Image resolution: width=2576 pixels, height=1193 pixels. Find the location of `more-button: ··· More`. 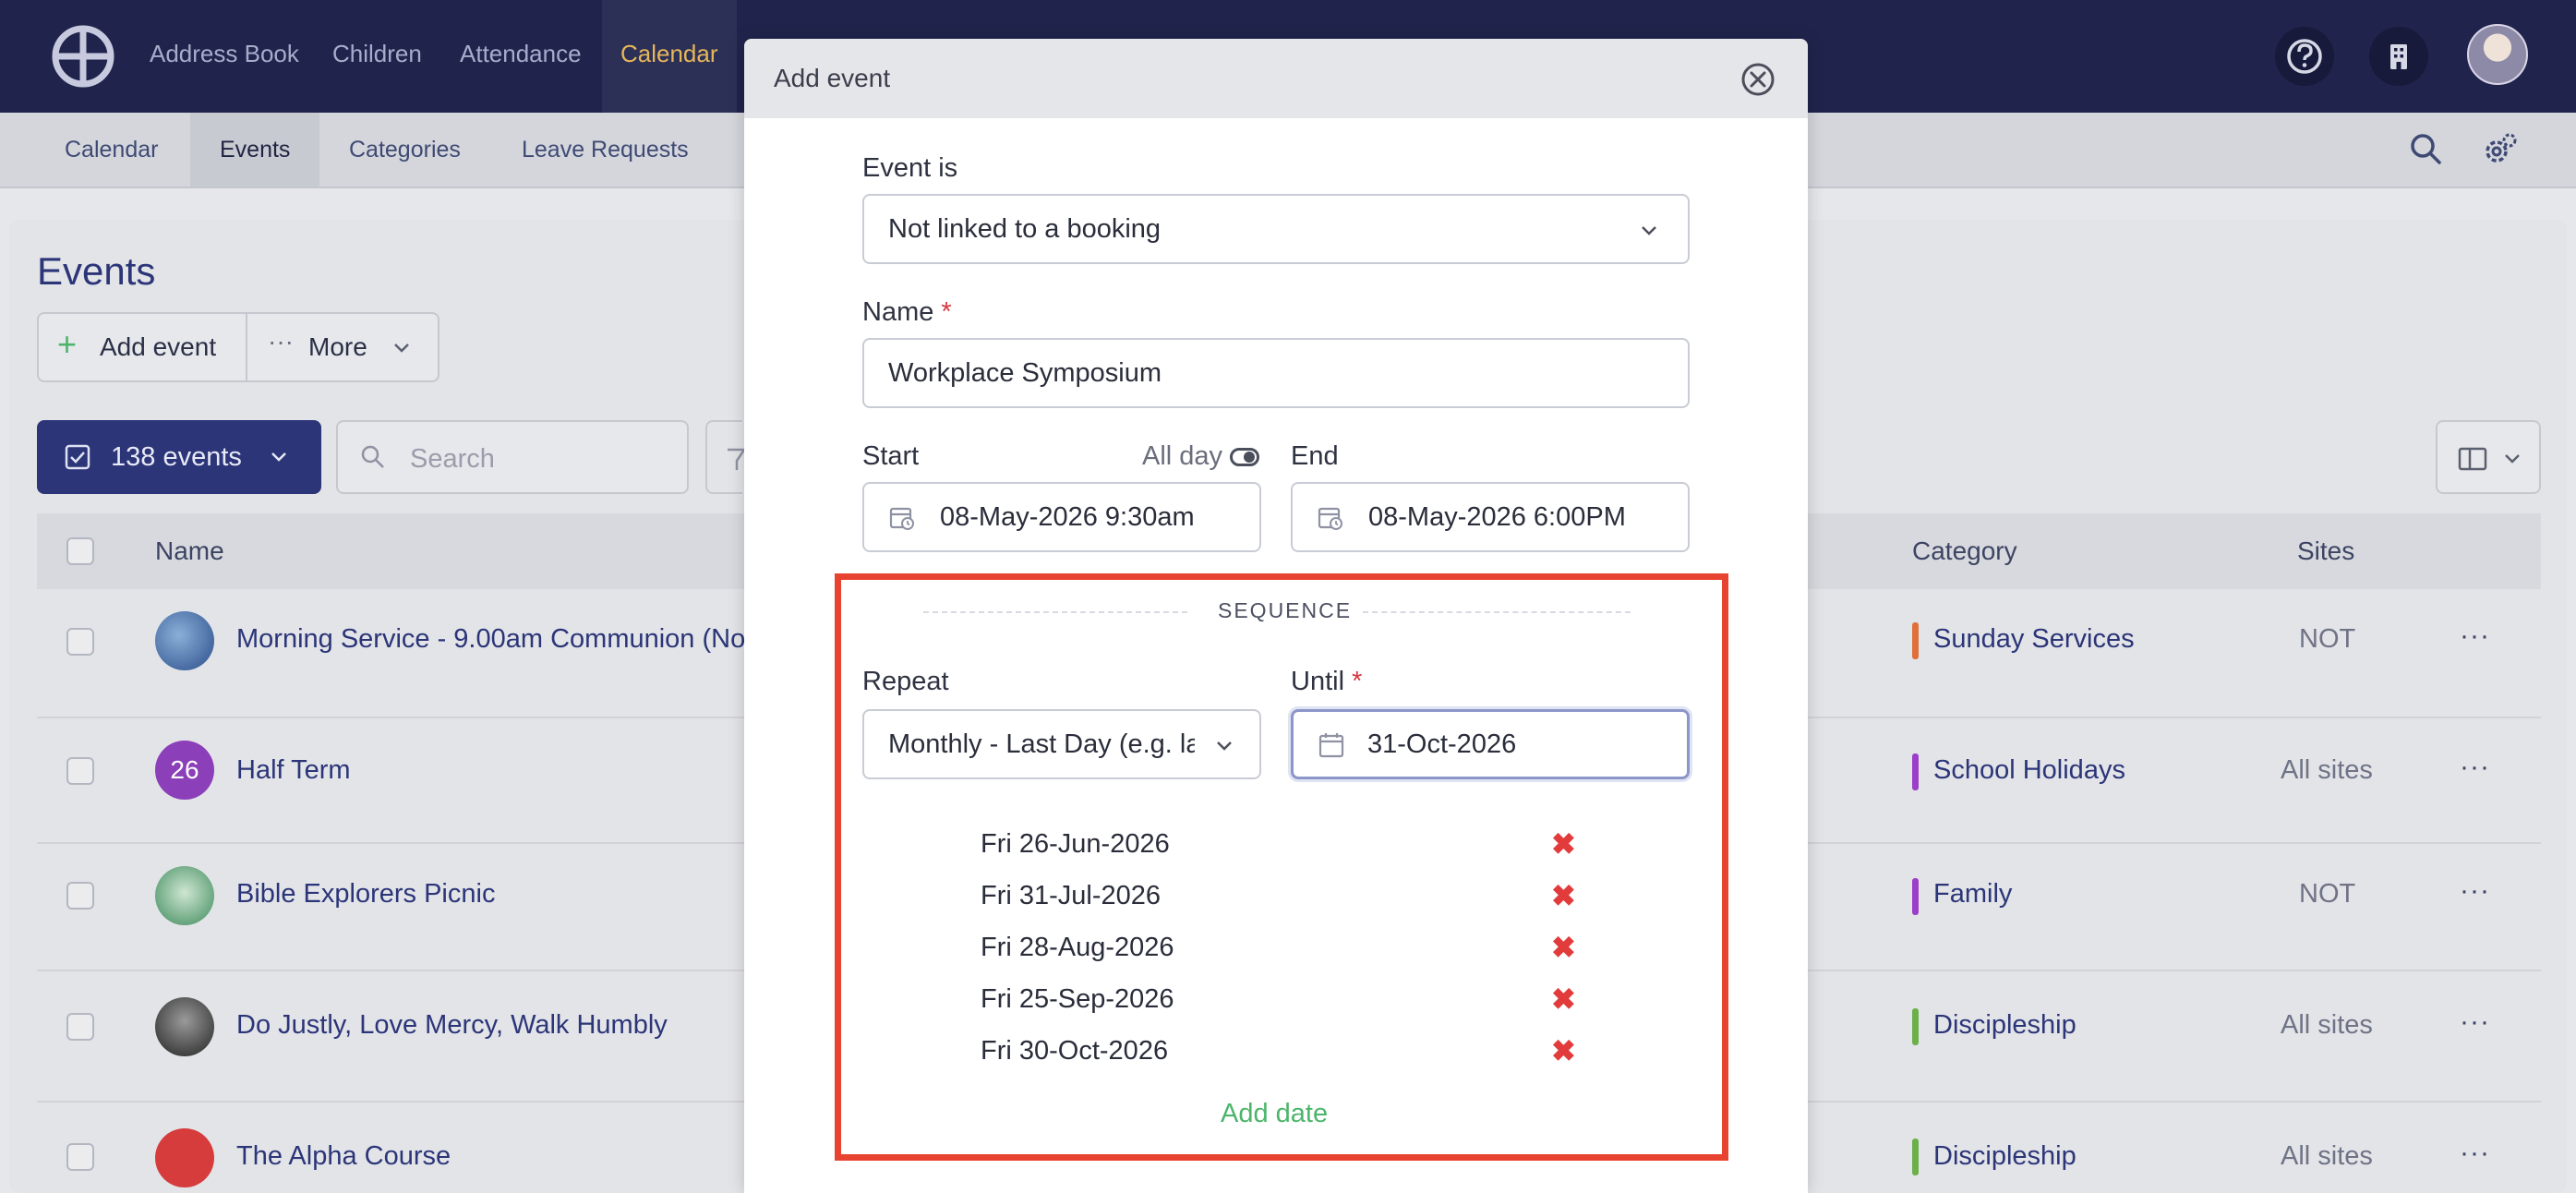

more-button: ··· More is located at coordinates (342, 347).